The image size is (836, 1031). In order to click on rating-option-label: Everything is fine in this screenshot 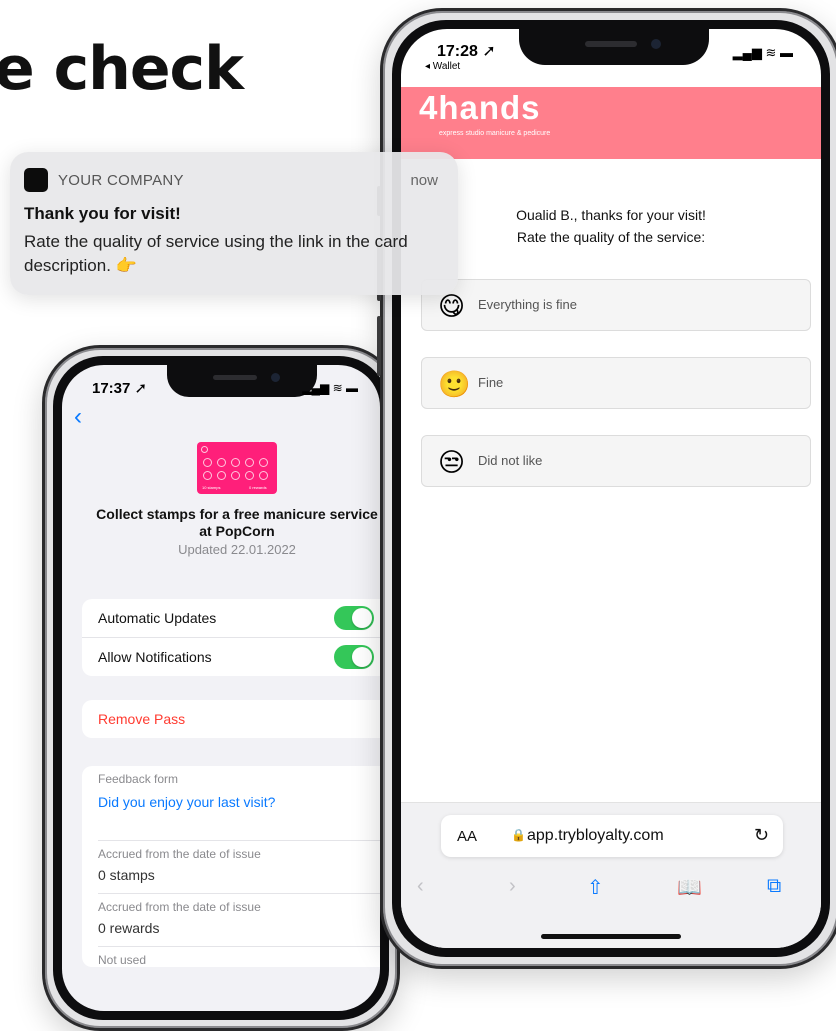, I will do `click(527, 304)`.